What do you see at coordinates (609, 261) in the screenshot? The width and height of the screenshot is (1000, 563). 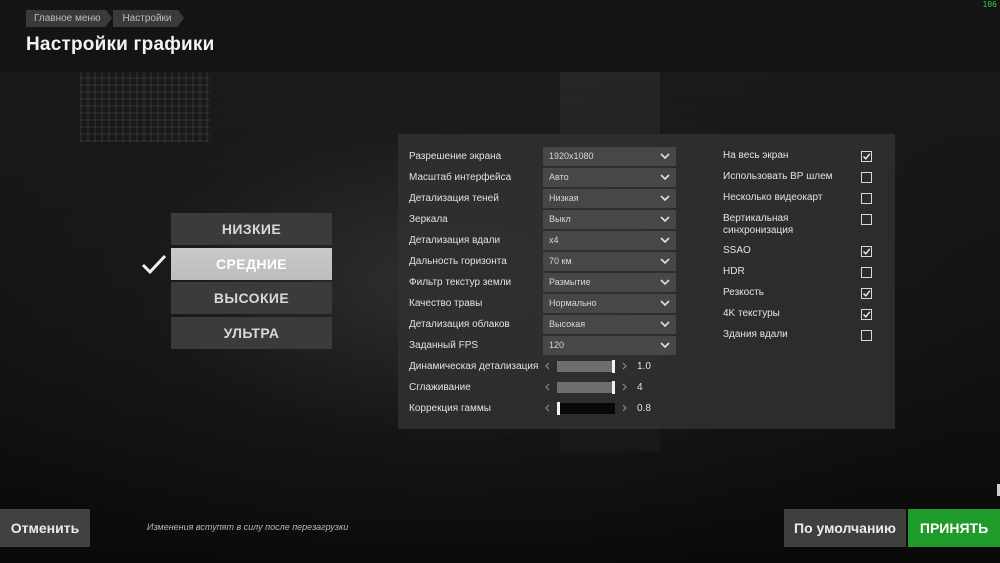 I see `horizon-select: 70 км` at bounding box center [609, 261].